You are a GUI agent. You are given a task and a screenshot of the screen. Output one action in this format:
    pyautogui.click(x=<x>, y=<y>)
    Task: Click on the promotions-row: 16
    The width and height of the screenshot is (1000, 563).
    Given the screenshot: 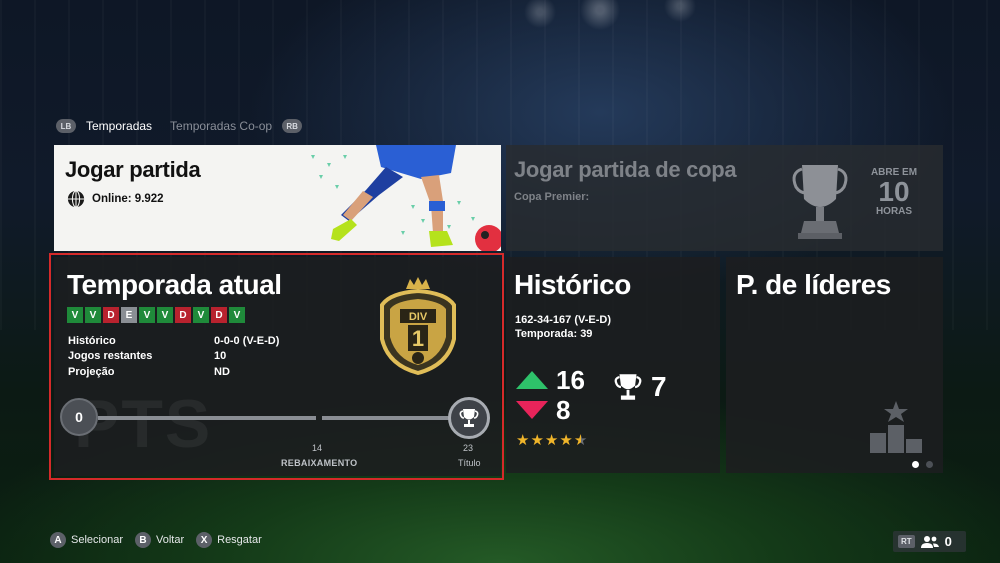 What is the action you would take?
    pyautogui.click(x=550, y=380)
    